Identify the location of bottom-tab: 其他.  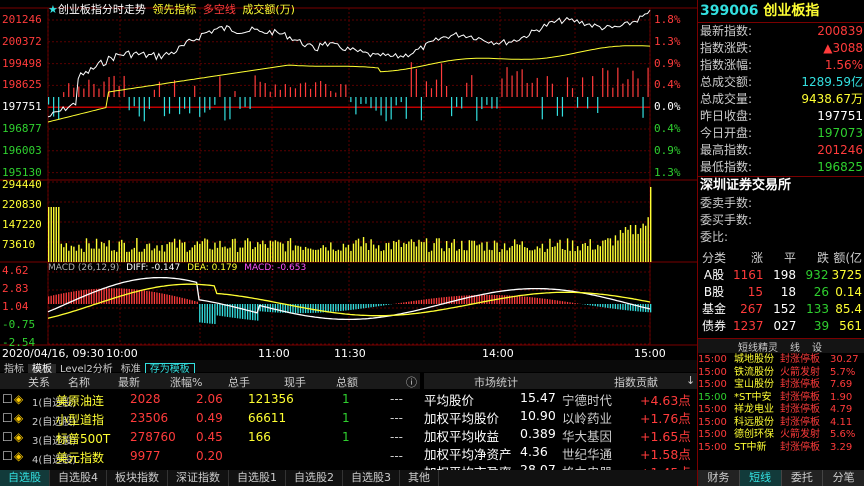
(419, 478).